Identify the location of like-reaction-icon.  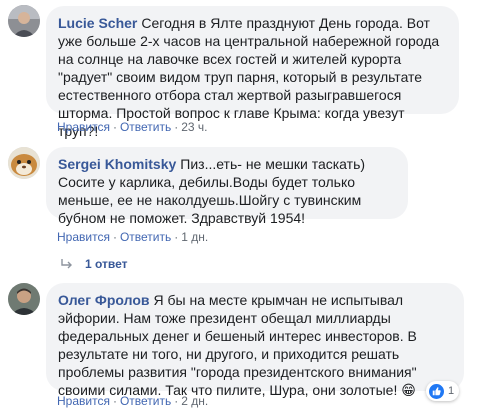
(436, 391).